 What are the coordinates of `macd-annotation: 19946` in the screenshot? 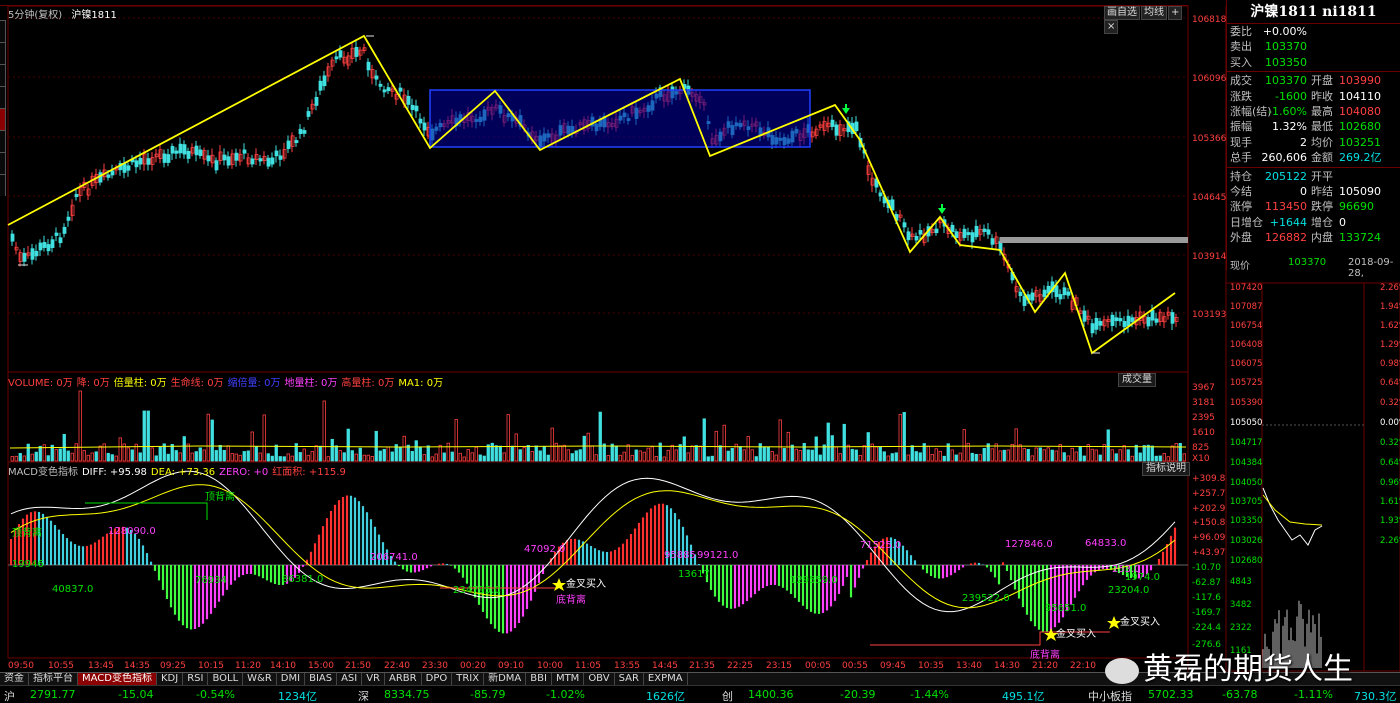 It's located at (28, 564).